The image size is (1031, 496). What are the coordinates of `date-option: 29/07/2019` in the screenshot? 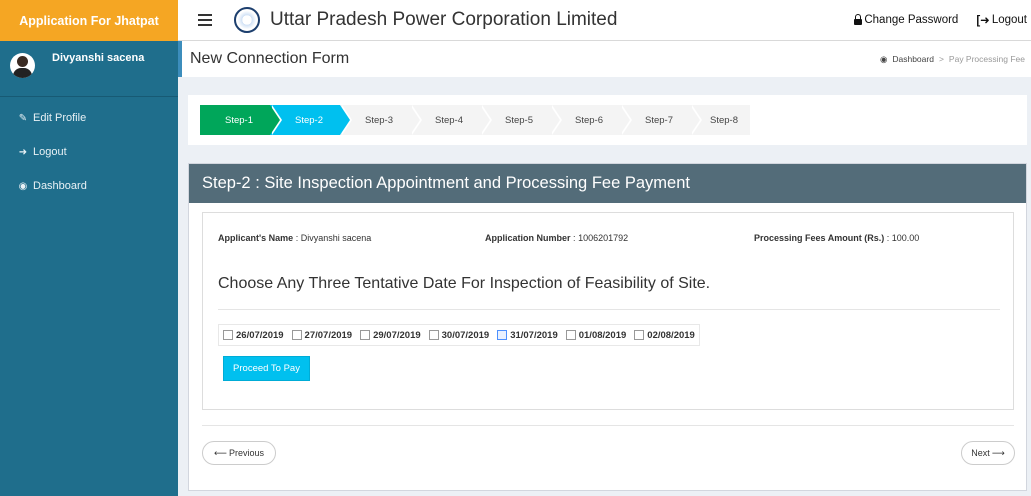 It's located at (390, 335).